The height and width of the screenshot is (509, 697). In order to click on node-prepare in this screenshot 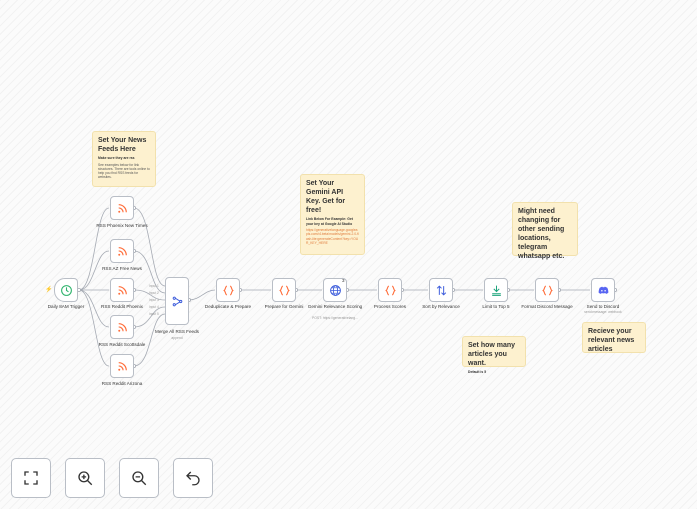, I will do `click(284, 290)`.